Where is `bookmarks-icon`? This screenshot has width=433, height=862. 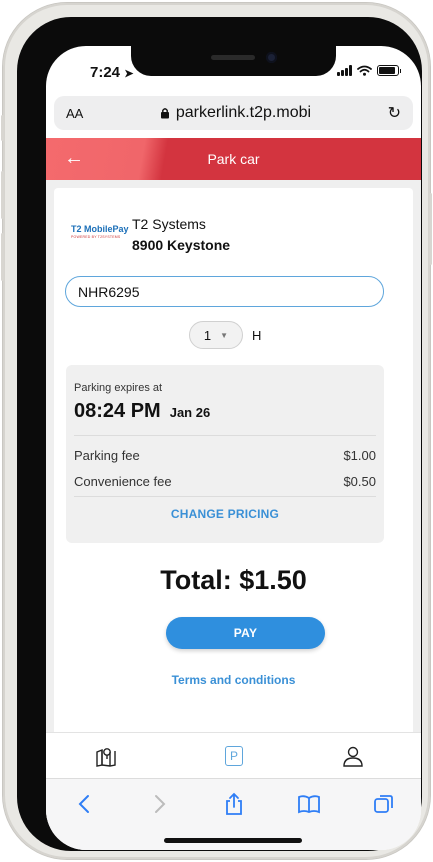 bookmarks-icon is located at coordinates (309, 804).